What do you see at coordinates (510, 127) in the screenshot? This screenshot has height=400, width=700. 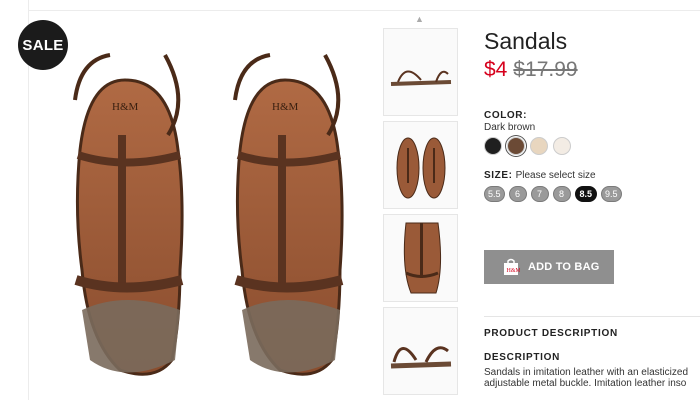 I see `selected-color: Dark brown` at bounding box center [510, 127].